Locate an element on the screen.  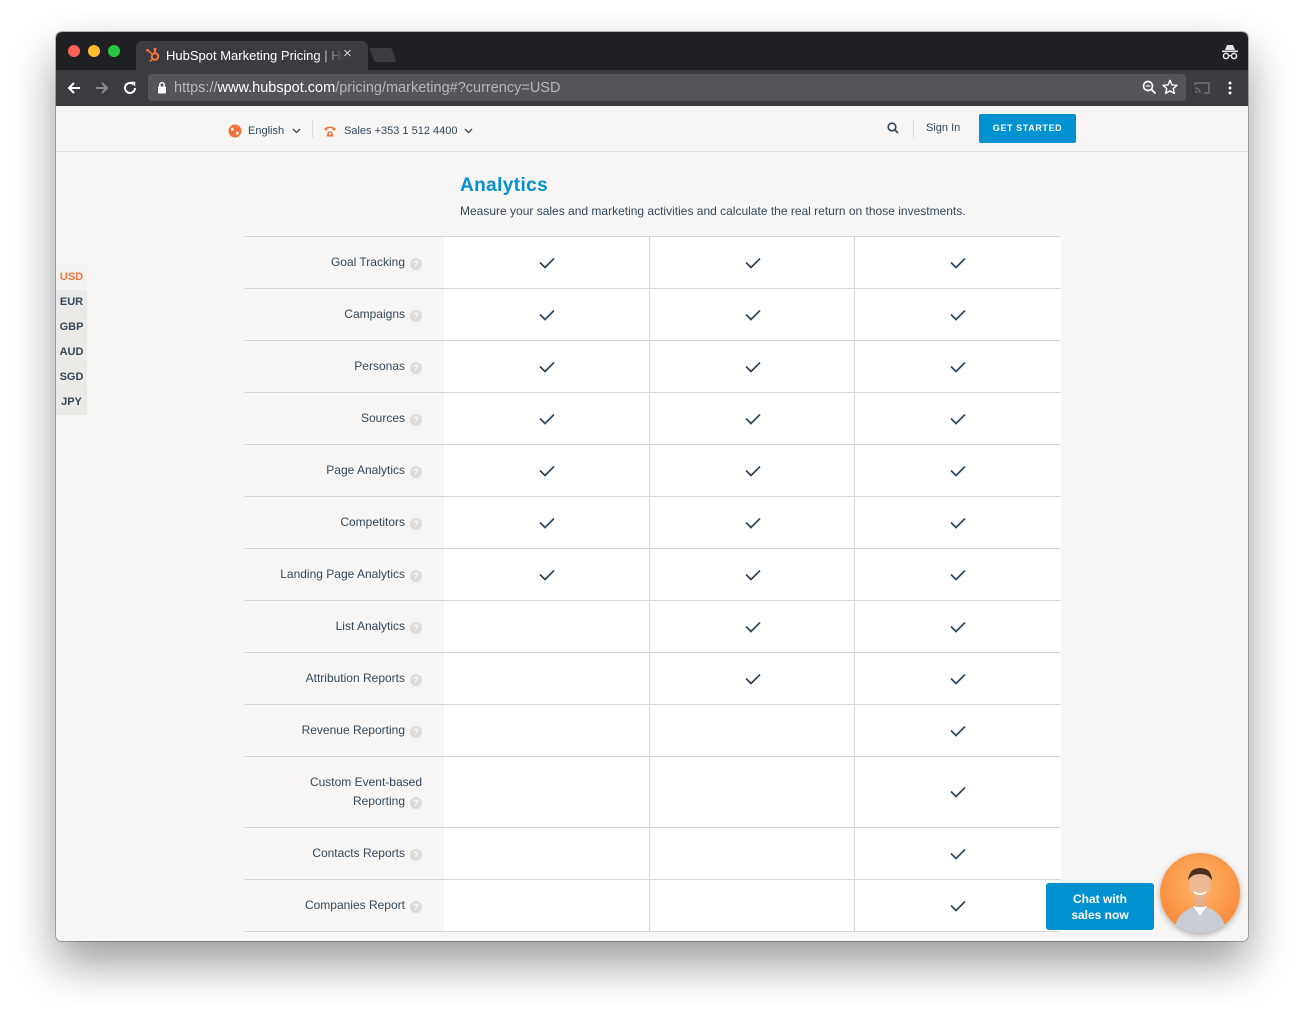
feature-label-cell: Campaigns? is located at coordinates (344, 314).